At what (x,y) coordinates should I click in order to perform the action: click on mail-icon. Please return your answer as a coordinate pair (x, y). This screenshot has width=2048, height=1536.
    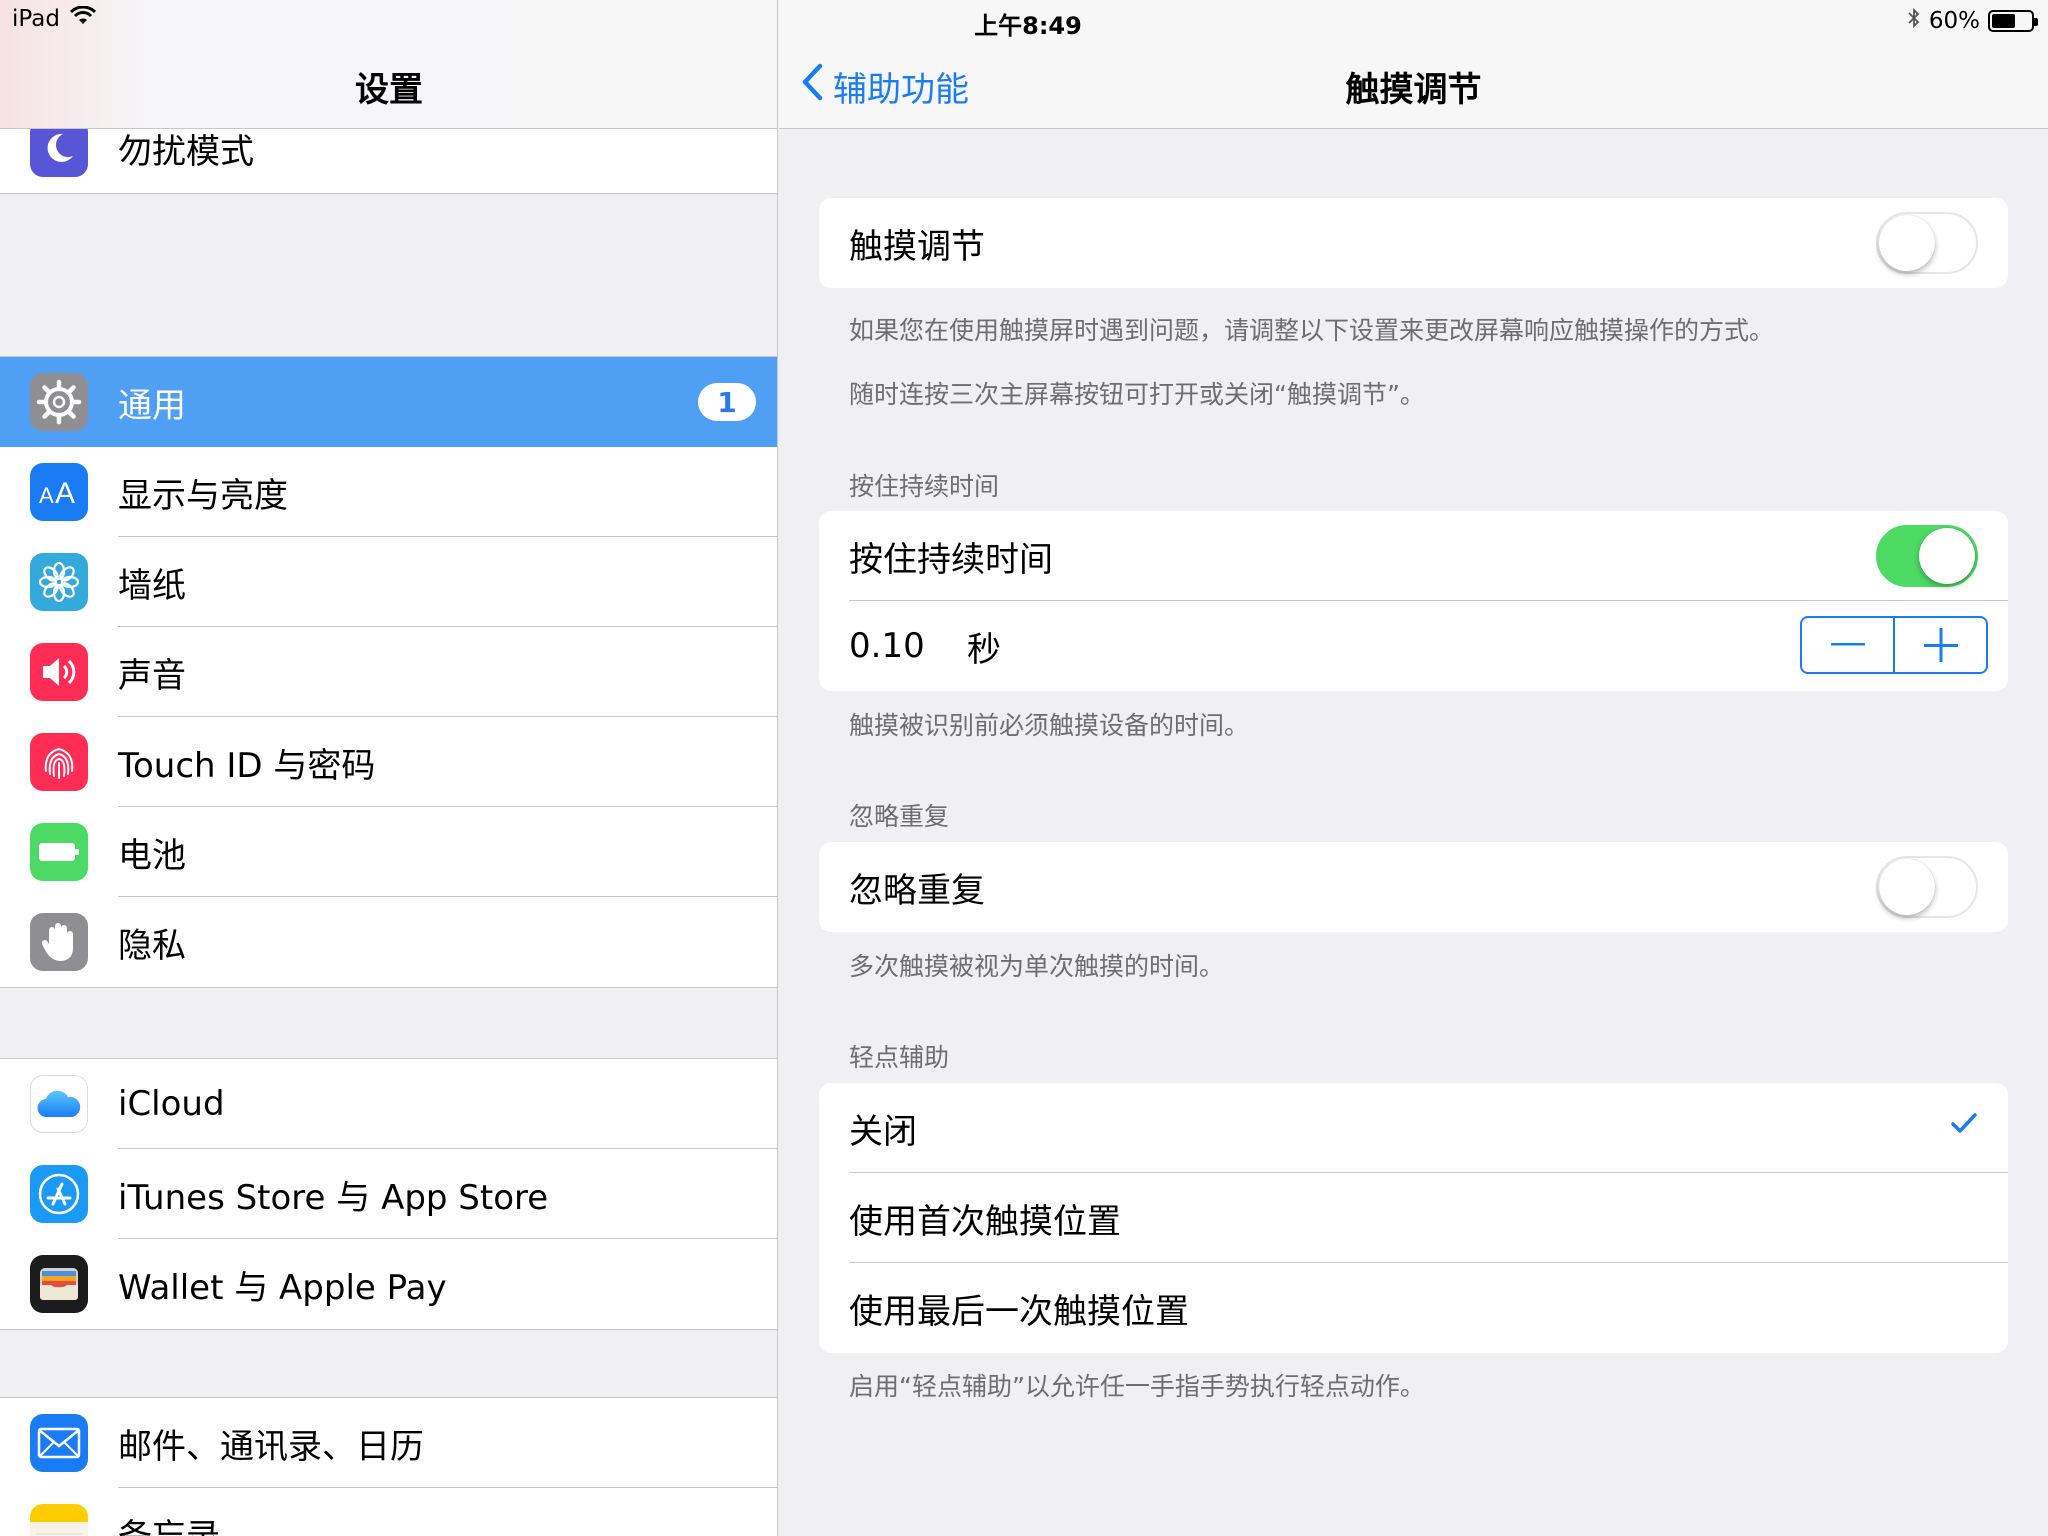
    Looking at the image, I should click on (59, 1443).